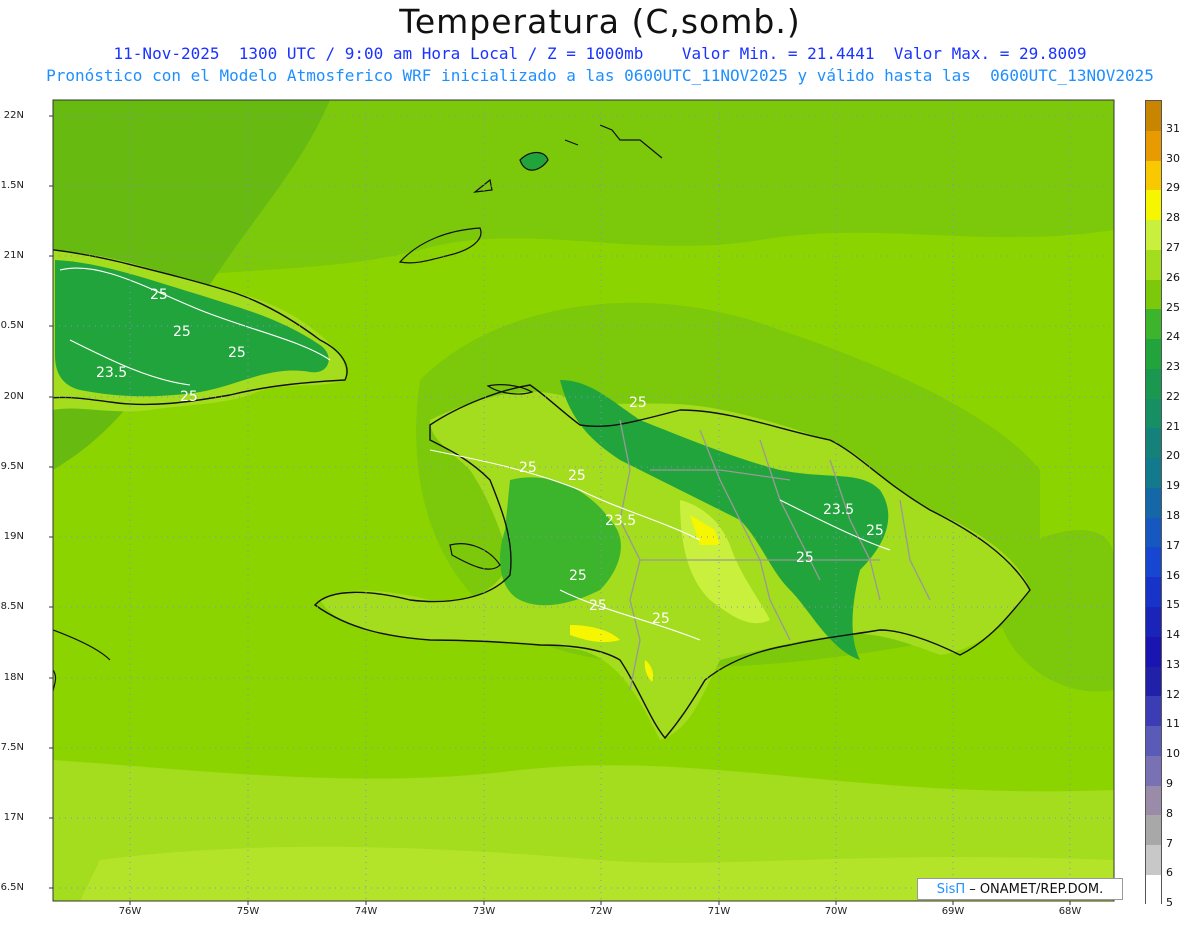 The image size is (1200, 927). What do you see at coordinates (1173, 515) in the screenshot?
I see `colorbar-label: 18` at bounding box center [1173, 515].